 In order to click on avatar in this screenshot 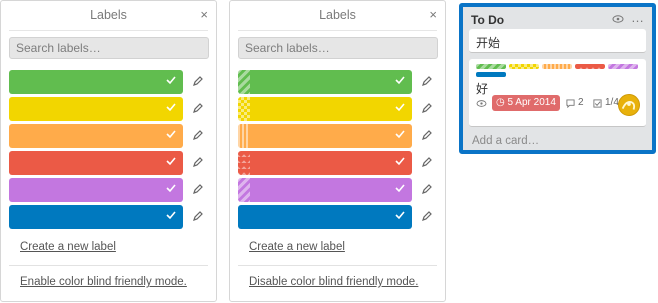, I will do `click(629, 105)`.